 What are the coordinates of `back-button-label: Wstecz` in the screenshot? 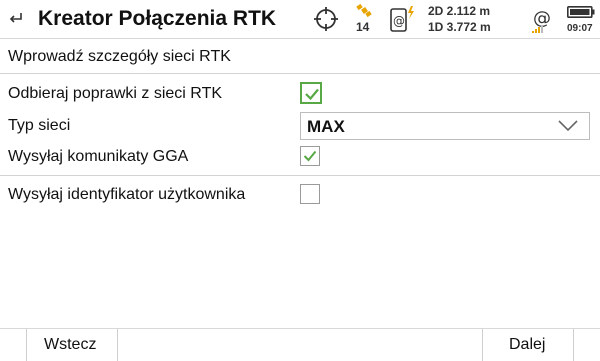 It's located at (70, 344).